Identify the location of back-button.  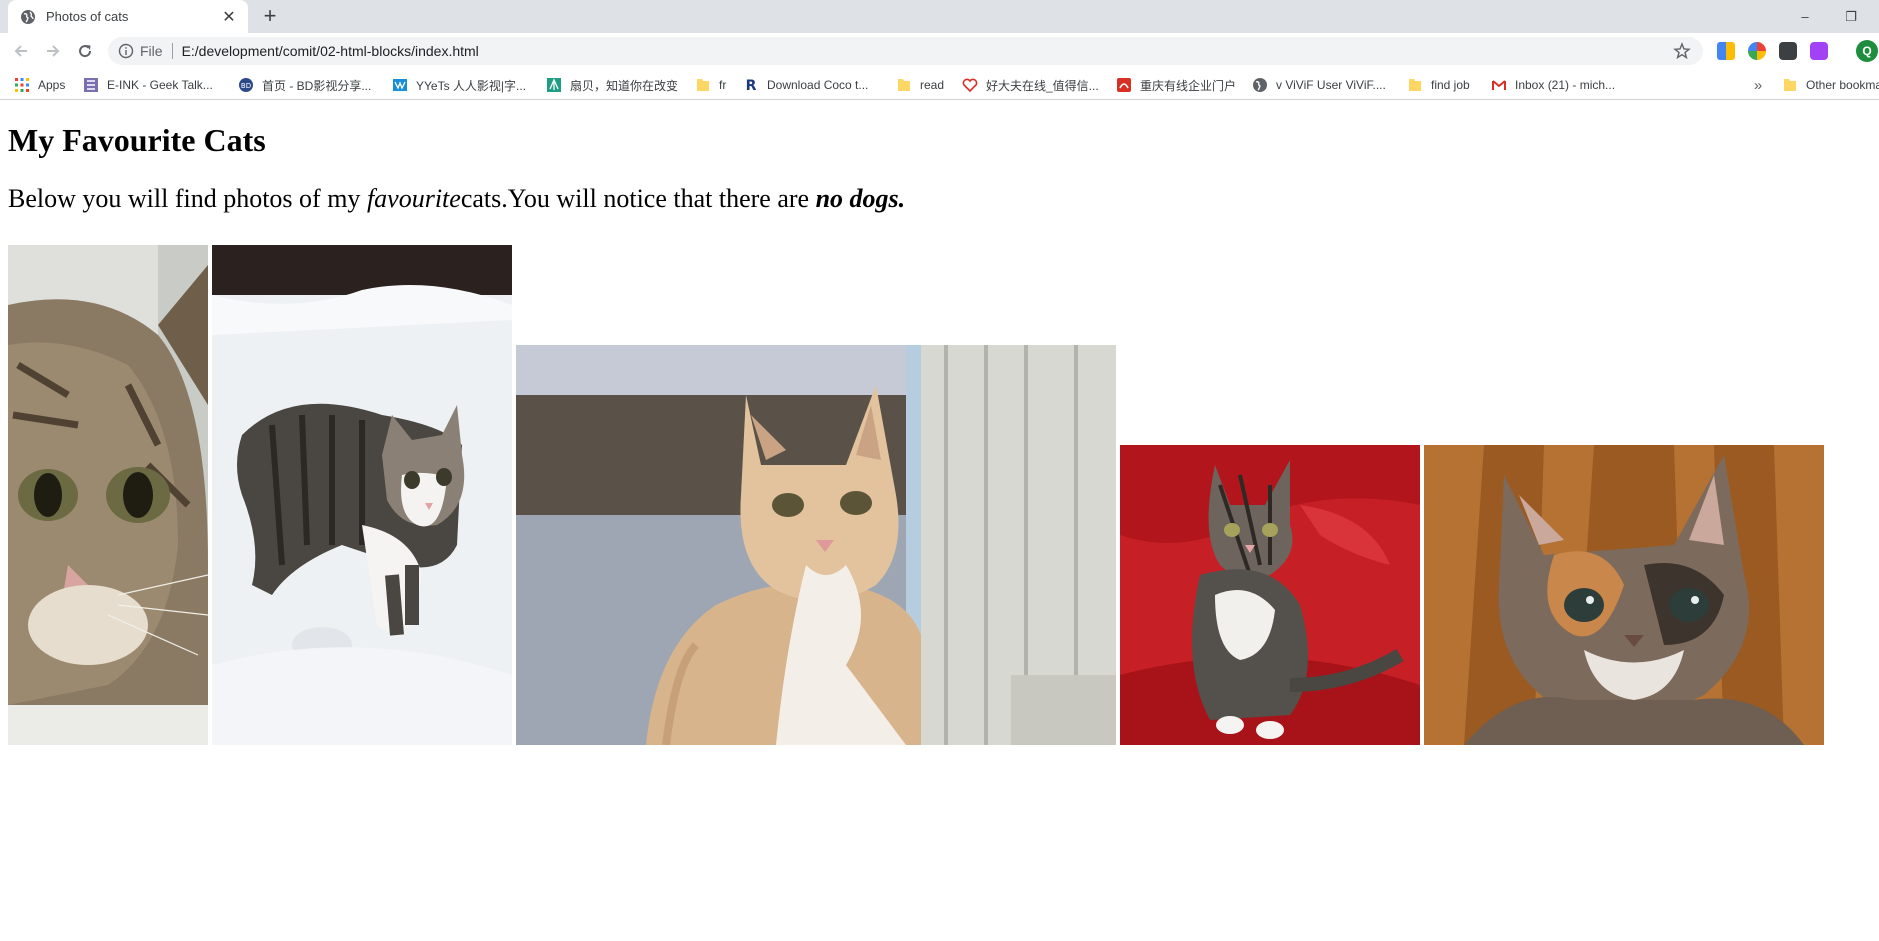
(21, 51).